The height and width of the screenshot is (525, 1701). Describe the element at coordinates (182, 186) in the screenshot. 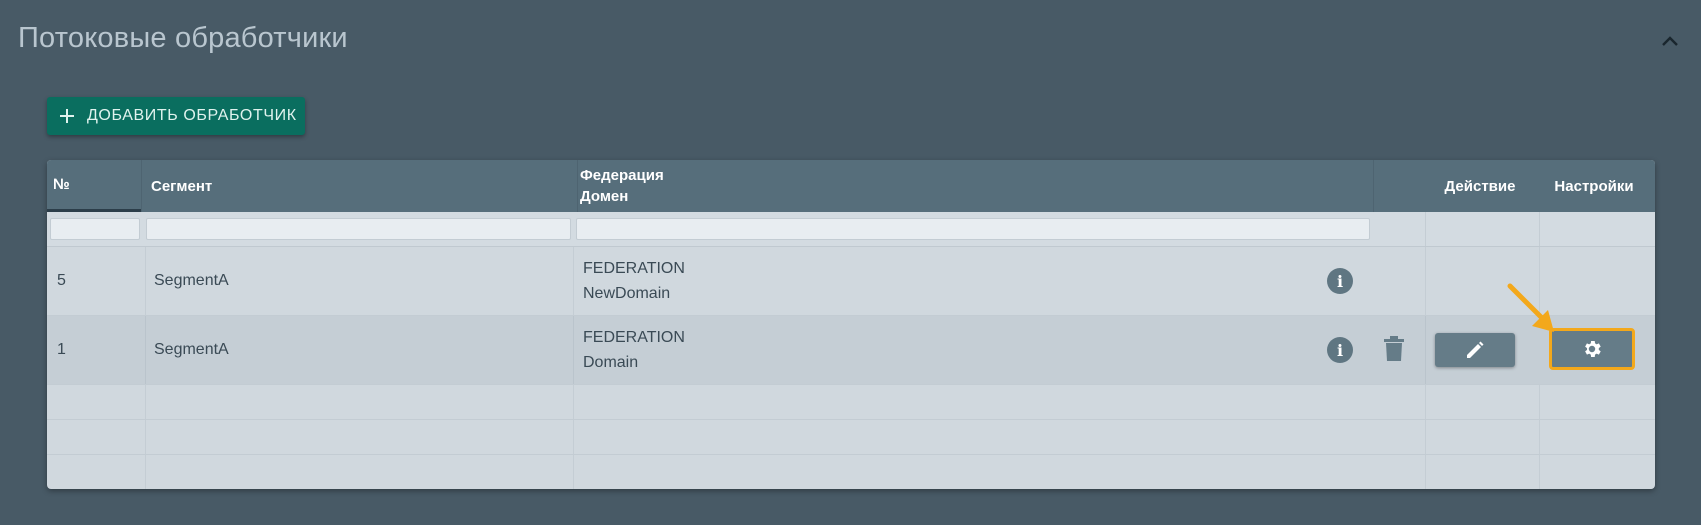

I see `column-segment-label: Сегмент` at that location.